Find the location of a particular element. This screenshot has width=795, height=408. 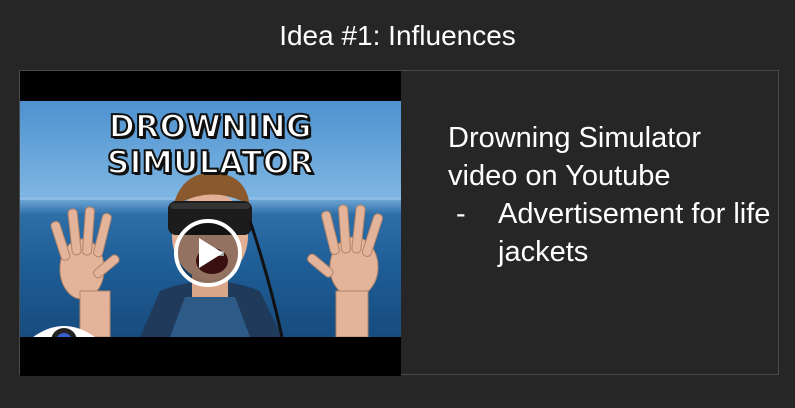

slide-title: Idea #1: Influences is located at coordinates (397, 35).